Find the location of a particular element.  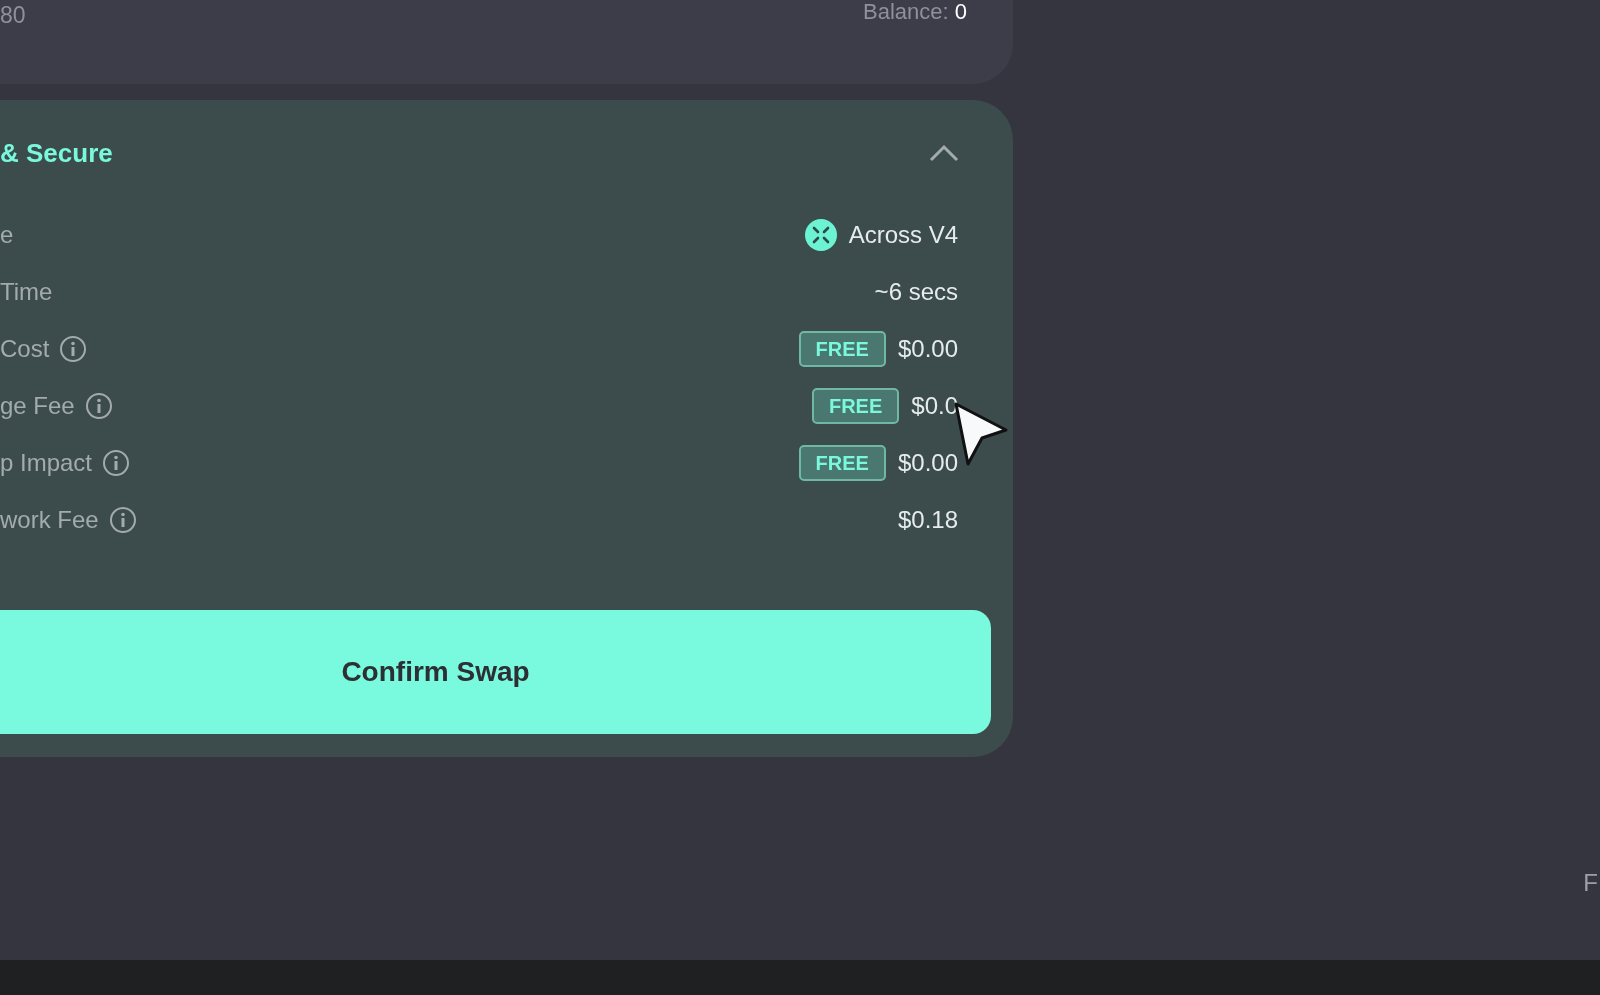

row-value: Across V4 is located at coordinates (903, 234).